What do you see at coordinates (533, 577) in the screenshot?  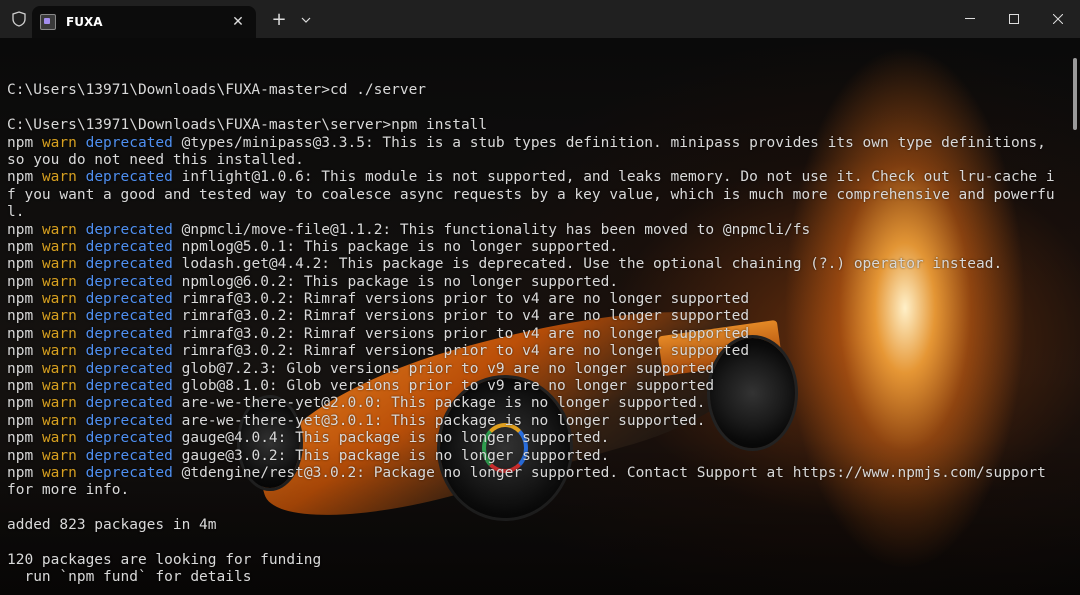 I see `terminal-line: run `npm fund` for details` at bounding box center [533, 577].